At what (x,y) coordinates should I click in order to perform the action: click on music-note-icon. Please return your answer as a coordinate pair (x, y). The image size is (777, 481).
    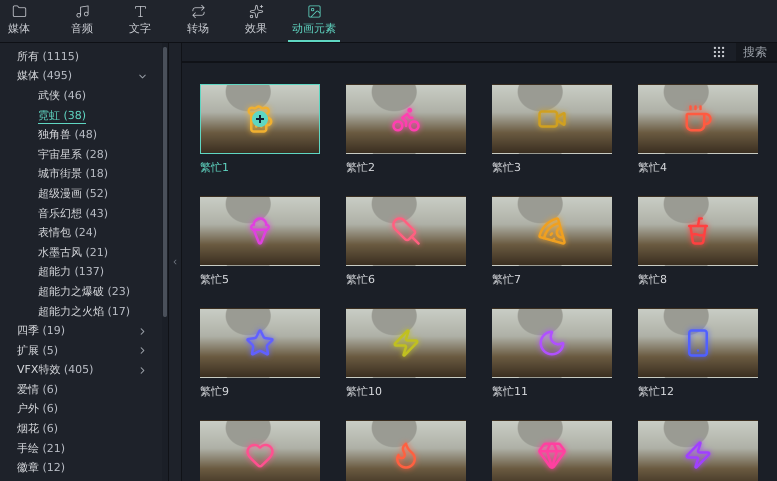
    Looking at the image, I should click on (82, 11).